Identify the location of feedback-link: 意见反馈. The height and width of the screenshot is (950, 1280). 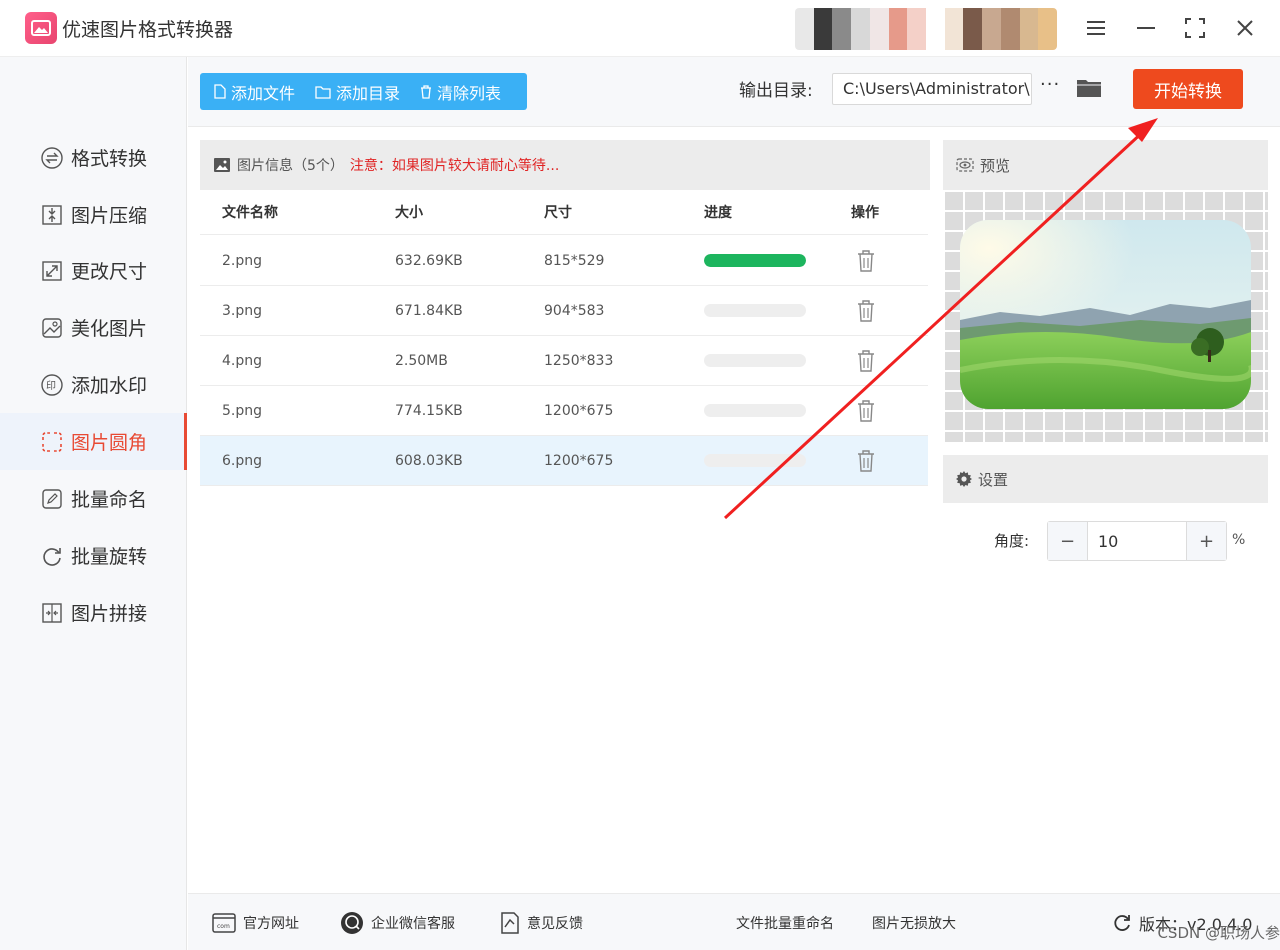
(541, 922).